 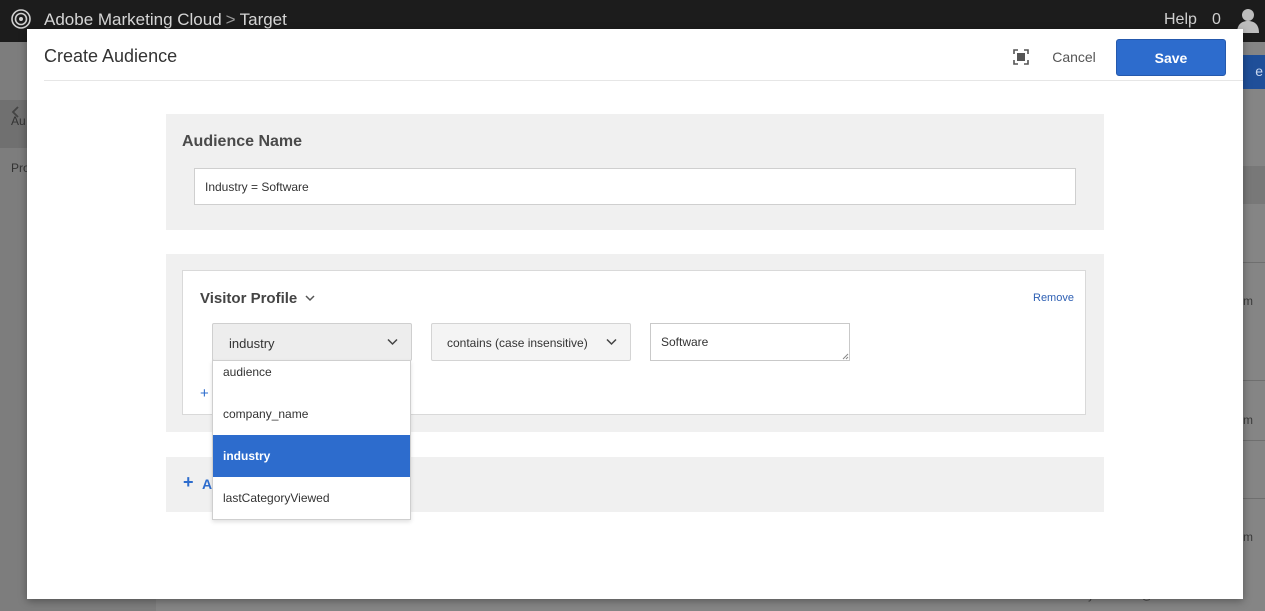 I want to click on add-plus-icon: +, so click(x=188, y=482).